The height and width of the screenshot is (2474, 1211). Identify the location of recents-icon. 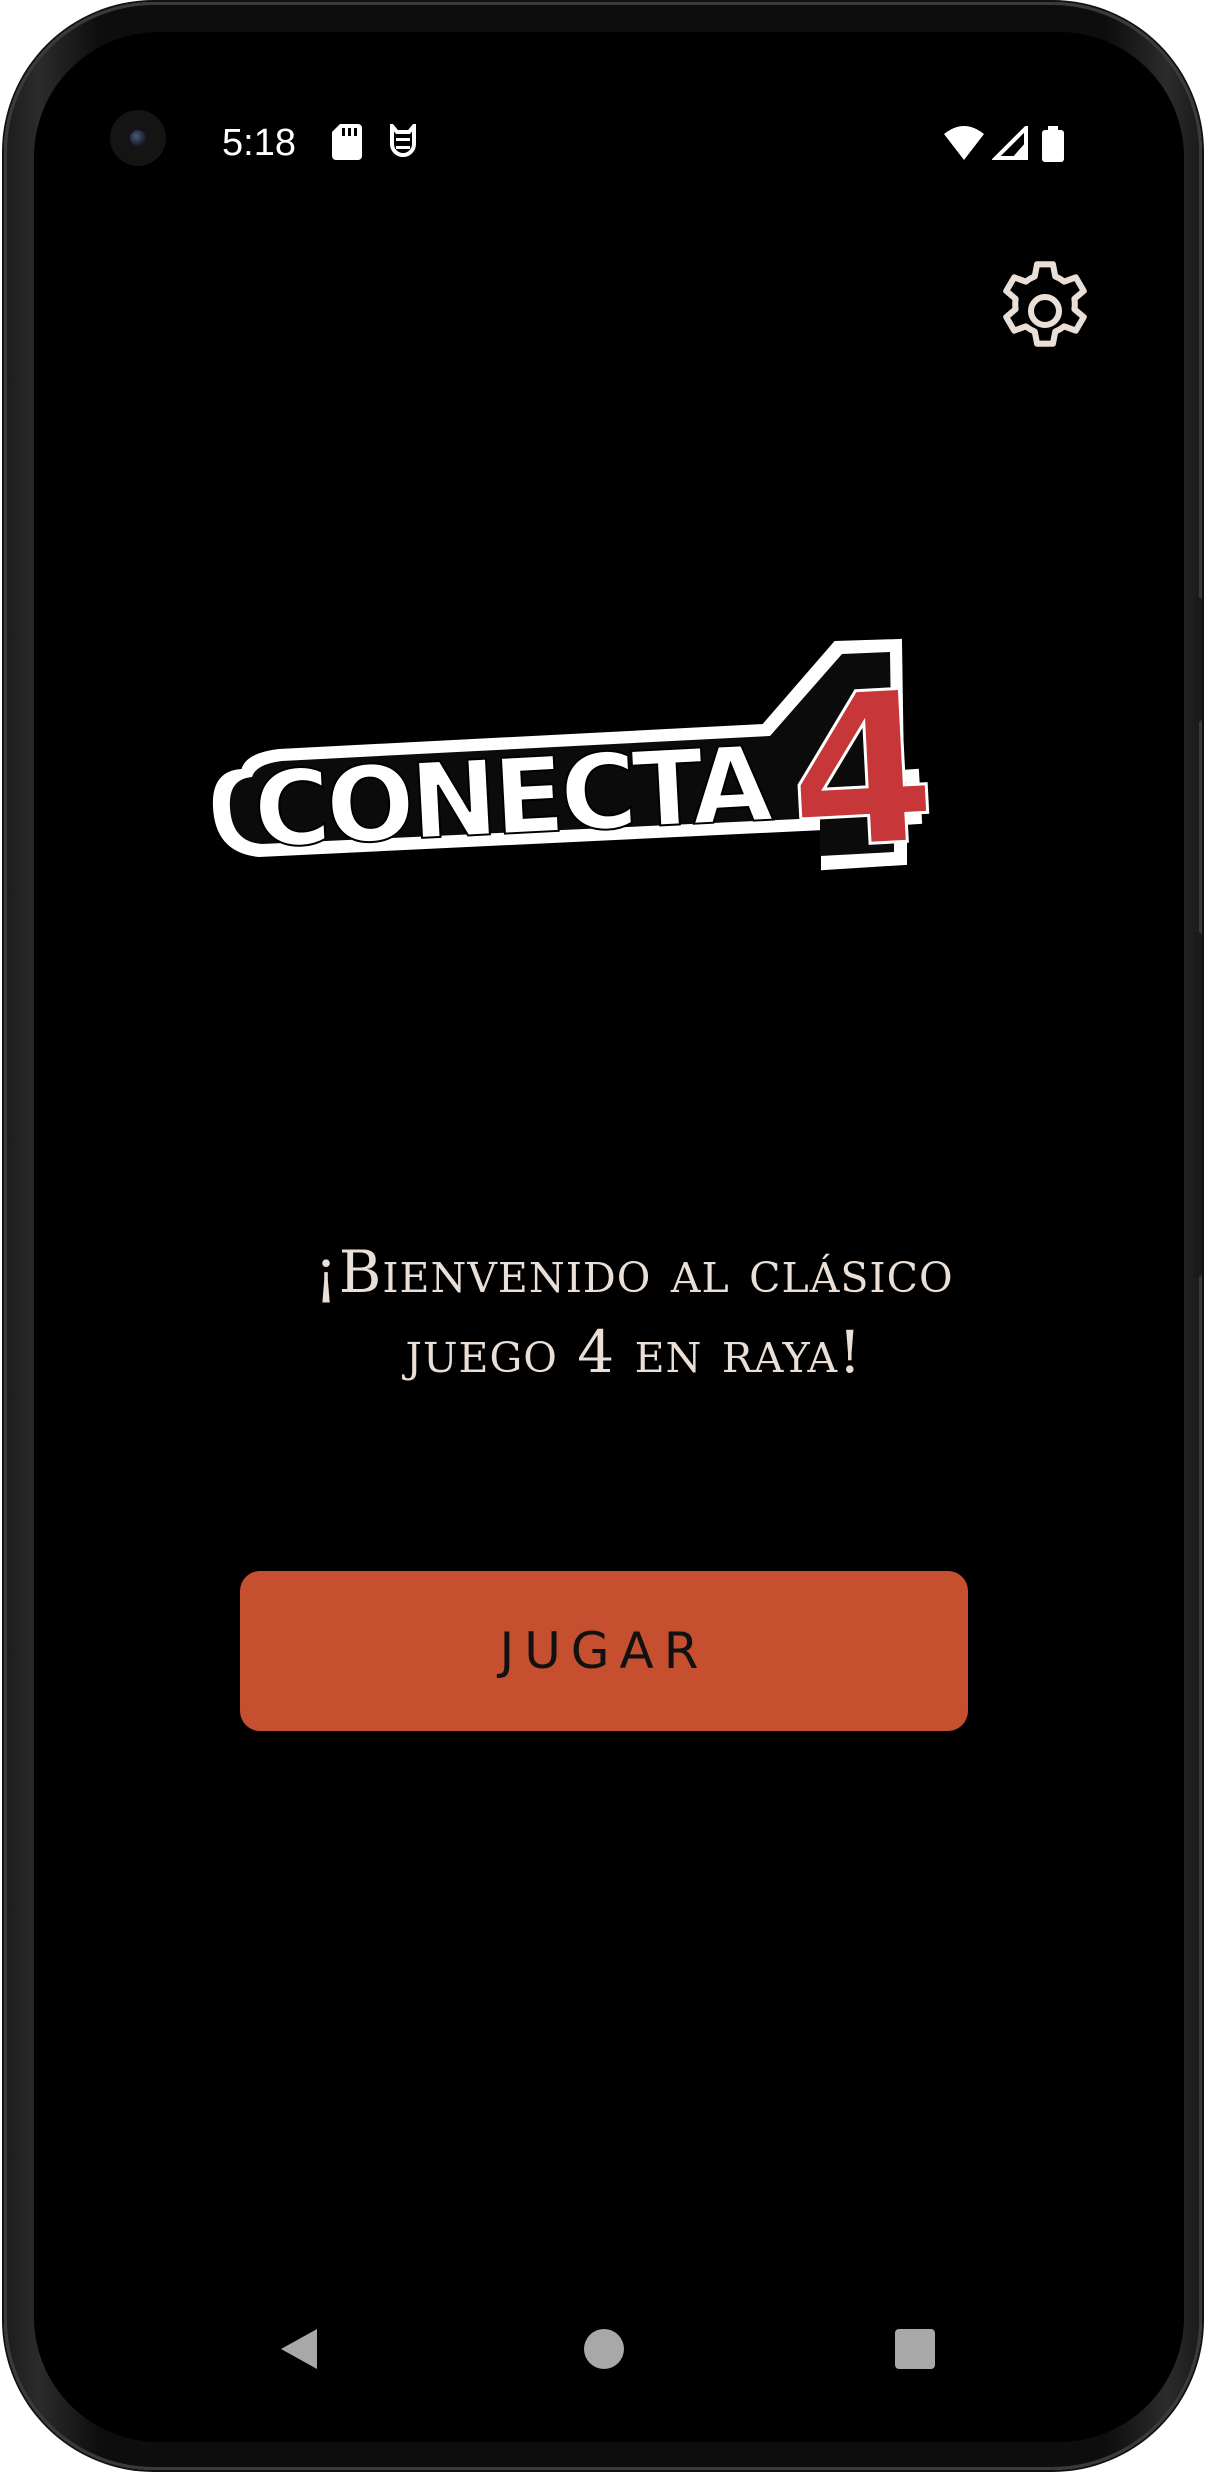
(915, 2349).